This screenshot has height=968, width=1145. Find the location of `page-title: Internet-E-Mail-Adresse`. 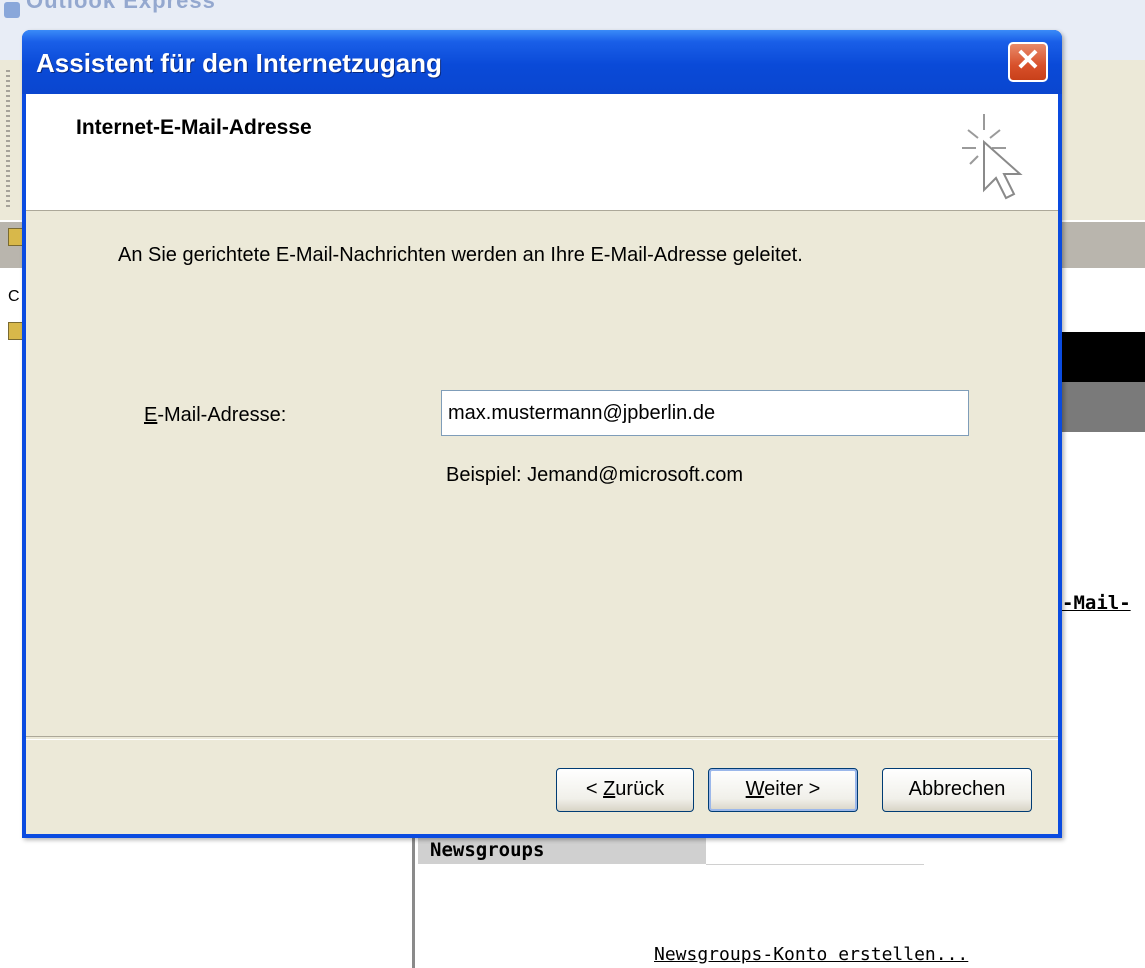

page-title: Internet-E-Mail-Adresse is located at coordinates (194, 127).